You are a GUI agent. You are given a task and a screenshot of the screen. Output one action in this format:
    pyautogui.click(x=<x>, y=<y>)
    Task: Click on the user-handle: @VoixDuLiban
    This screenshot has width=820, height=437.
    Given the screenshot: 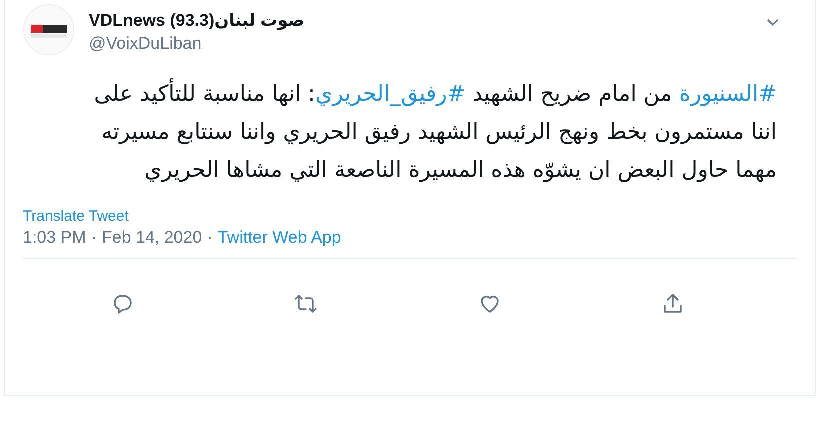 What is the action you would take?
    pyautogui.click(x=420, y=44)
    